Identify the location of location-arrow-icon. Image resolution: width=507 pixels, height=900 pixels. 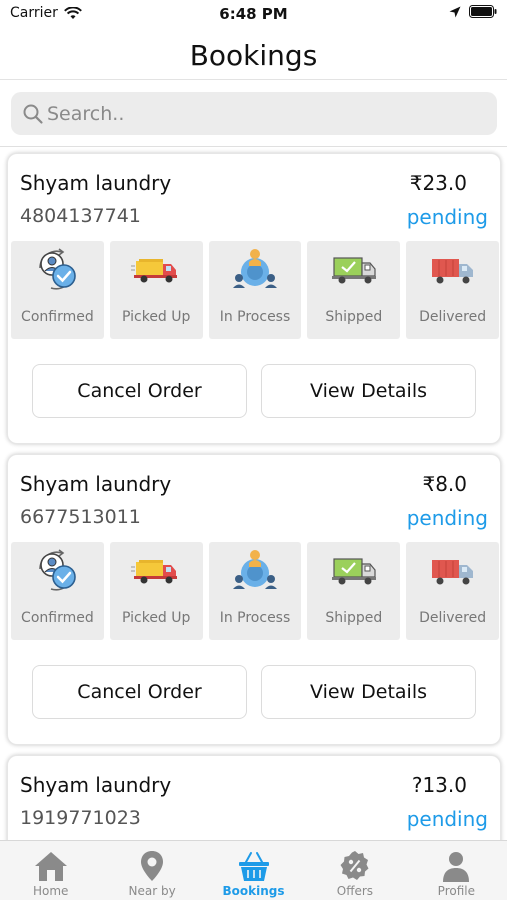
(455, 11).